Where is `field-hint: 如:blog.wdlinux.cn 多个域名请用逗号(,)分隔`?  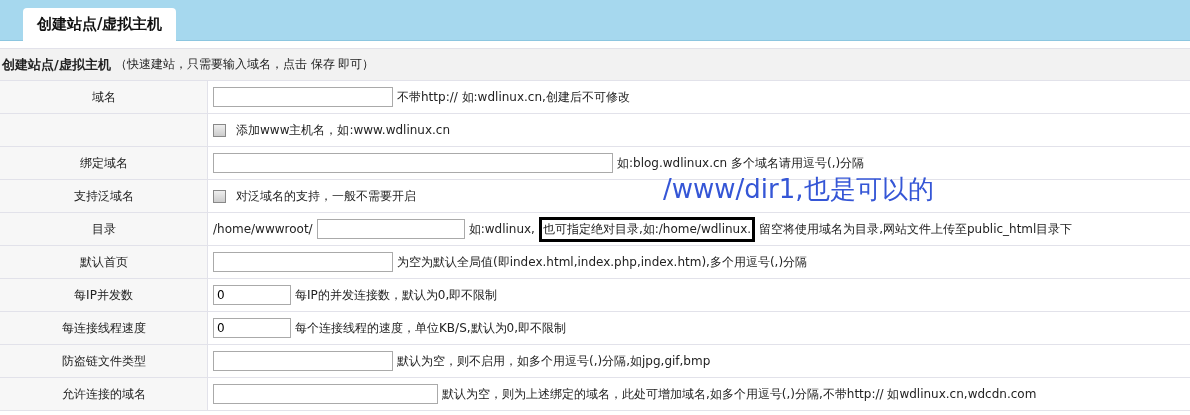 field-hint: 如:blog.wdlinux.cn 多个域名请用逗号(,)分隔 is located at coordinates (741, 163).